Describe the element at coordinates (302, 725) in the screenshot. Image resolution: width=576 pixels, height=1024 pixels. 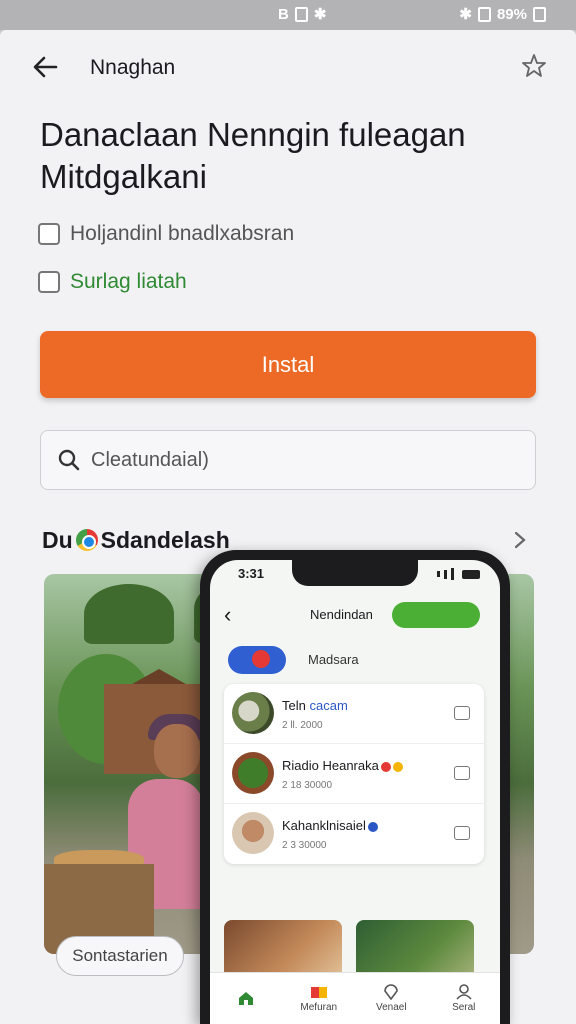
I see `list-item-subtitle: 2 ll. 2000` at that location.